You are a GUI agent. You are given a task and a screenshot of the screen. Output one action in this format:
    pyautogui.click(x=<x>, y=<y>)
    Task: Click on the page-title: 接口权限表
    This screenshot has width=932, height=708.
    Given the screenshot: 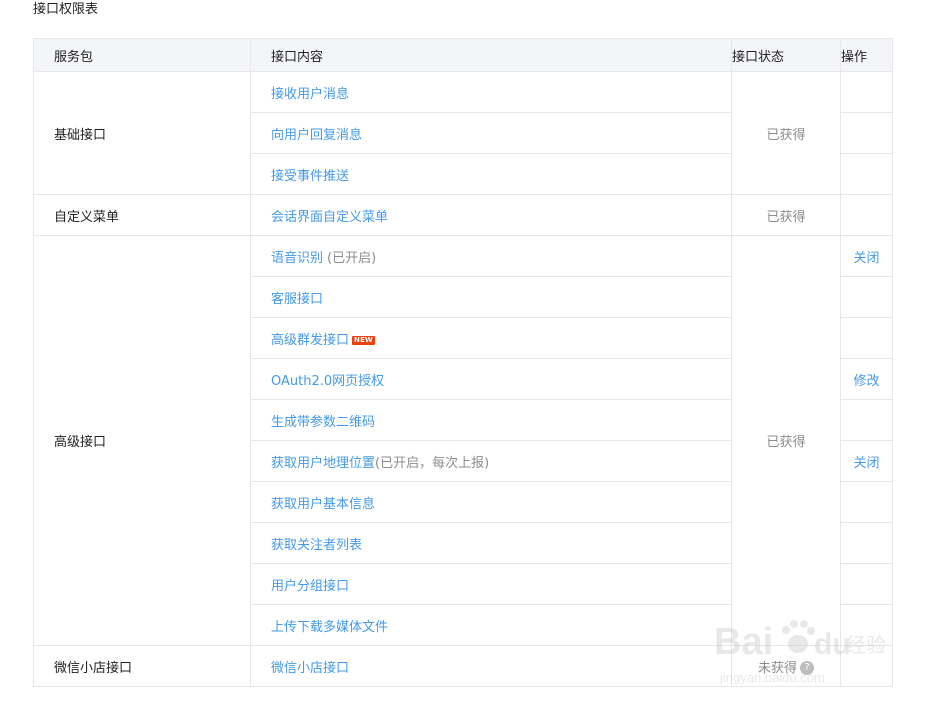 What is the action you would take?
    pyautogui.click(x=66, y=9)
    